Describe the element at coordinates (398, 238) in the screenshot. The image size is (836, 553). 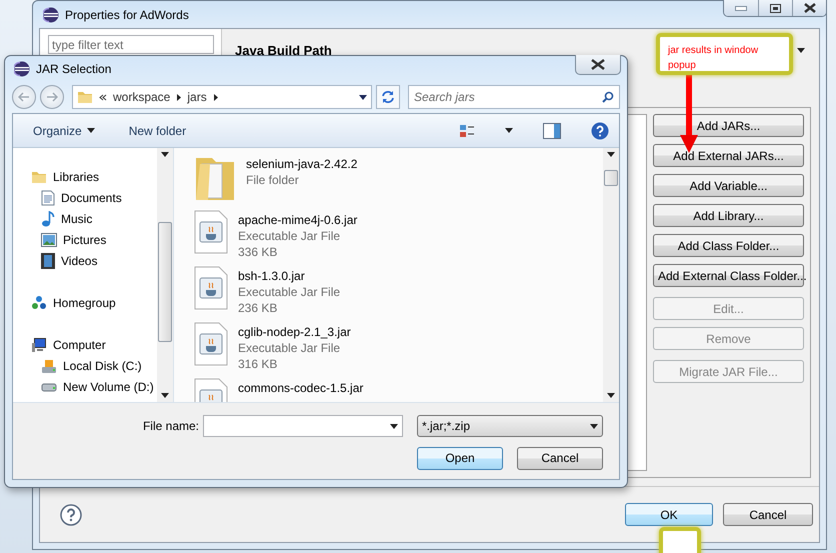
I see `file-item: apache-mime4j-0.6.jar Executable Jar File 336 KB` at that location.